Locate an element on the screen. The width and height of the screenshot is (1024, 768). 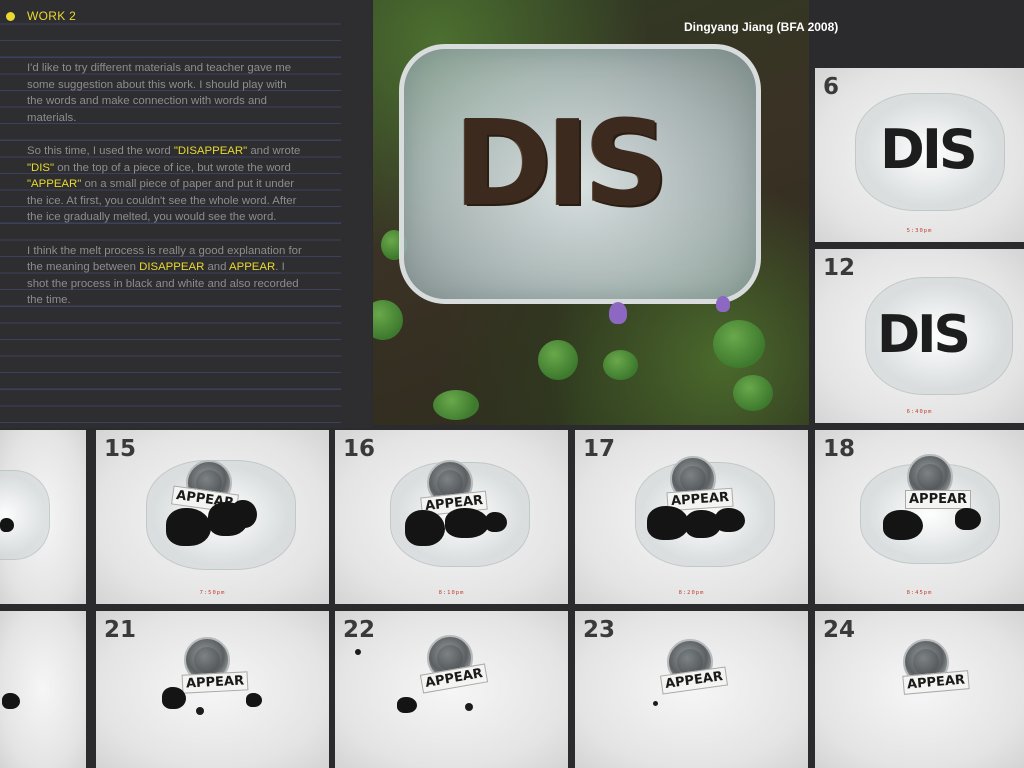
photo-frame: APPEAR 18 8:45pm is located at coordinates (919, 517).